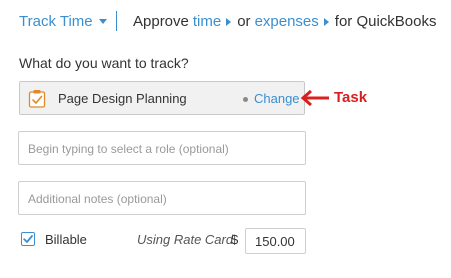 The width and height of the screenshot is (451, 278). I want to click on rate-value: 150.00, so click(275, 241).